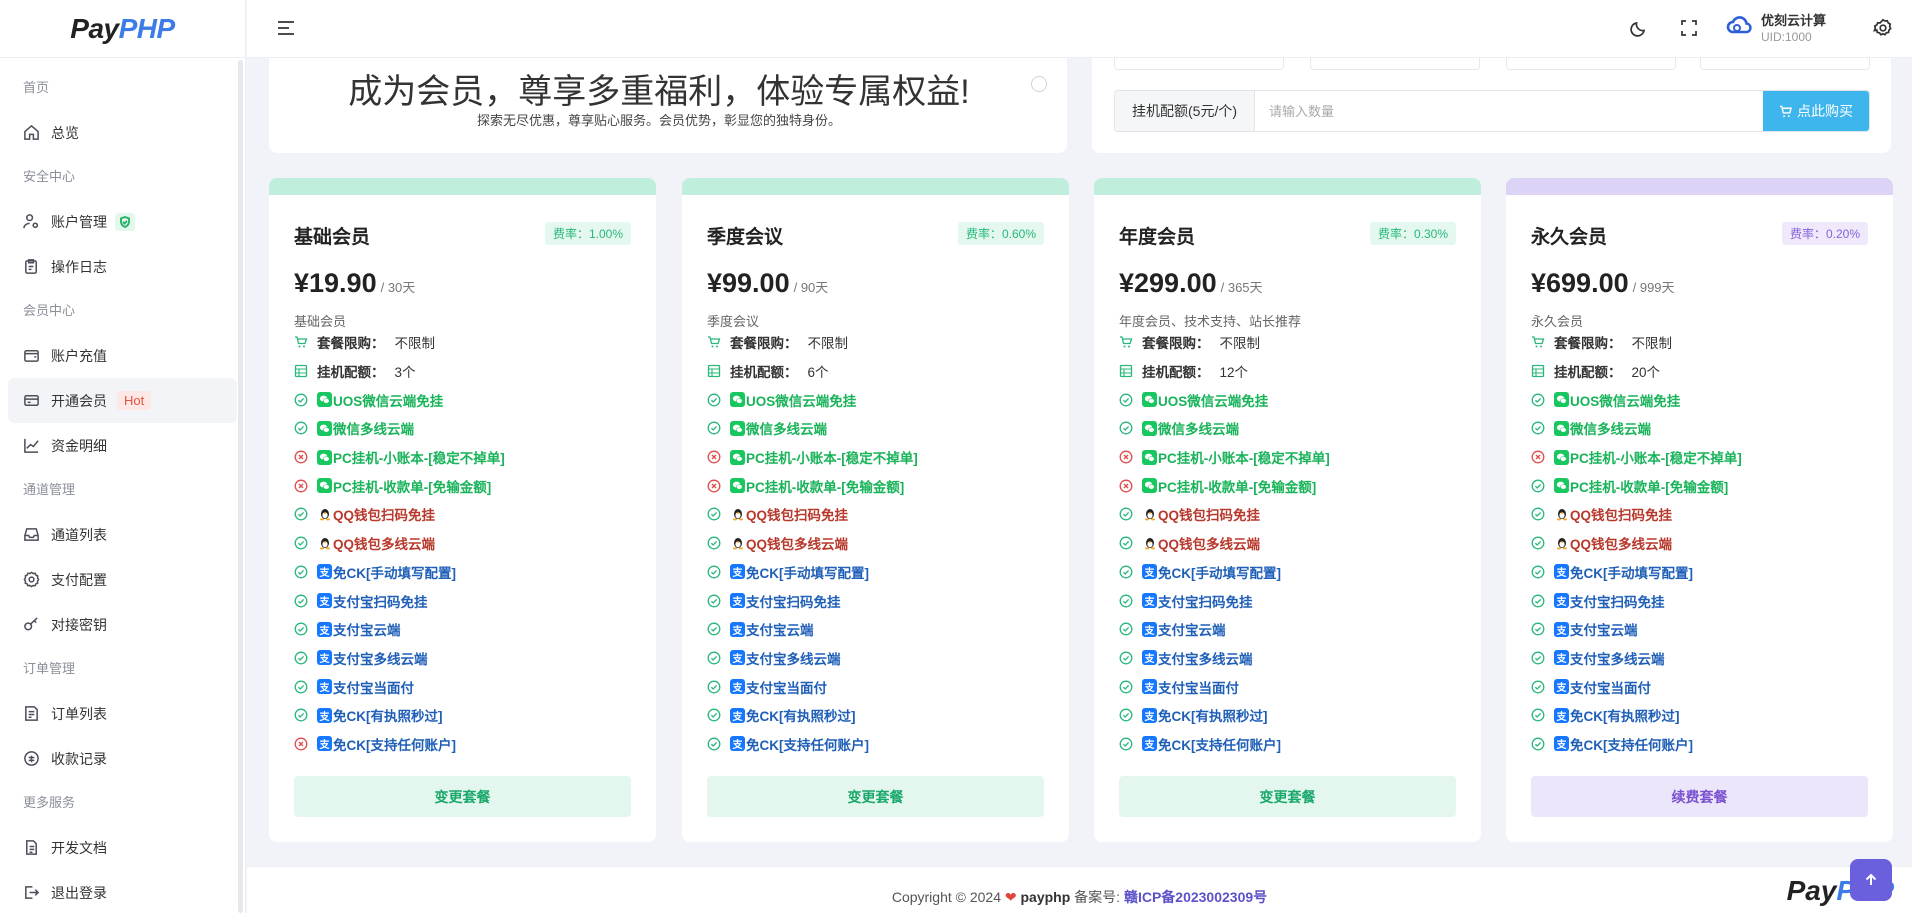 The height and width of the screenshot is (913, 1912). What do you see at coordinates (1701, 744) in the screenshot?
I see `plan-feature: 支免CK[支持任何账户]` at bounding box center [1701, 744].